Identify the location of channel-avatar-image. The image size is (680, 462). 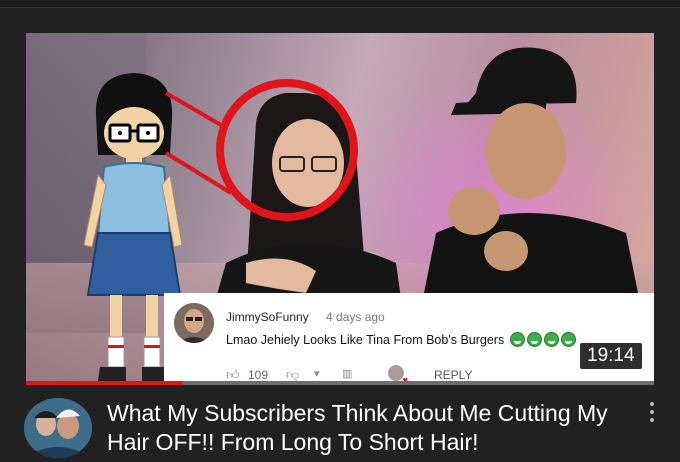
(58, 428).